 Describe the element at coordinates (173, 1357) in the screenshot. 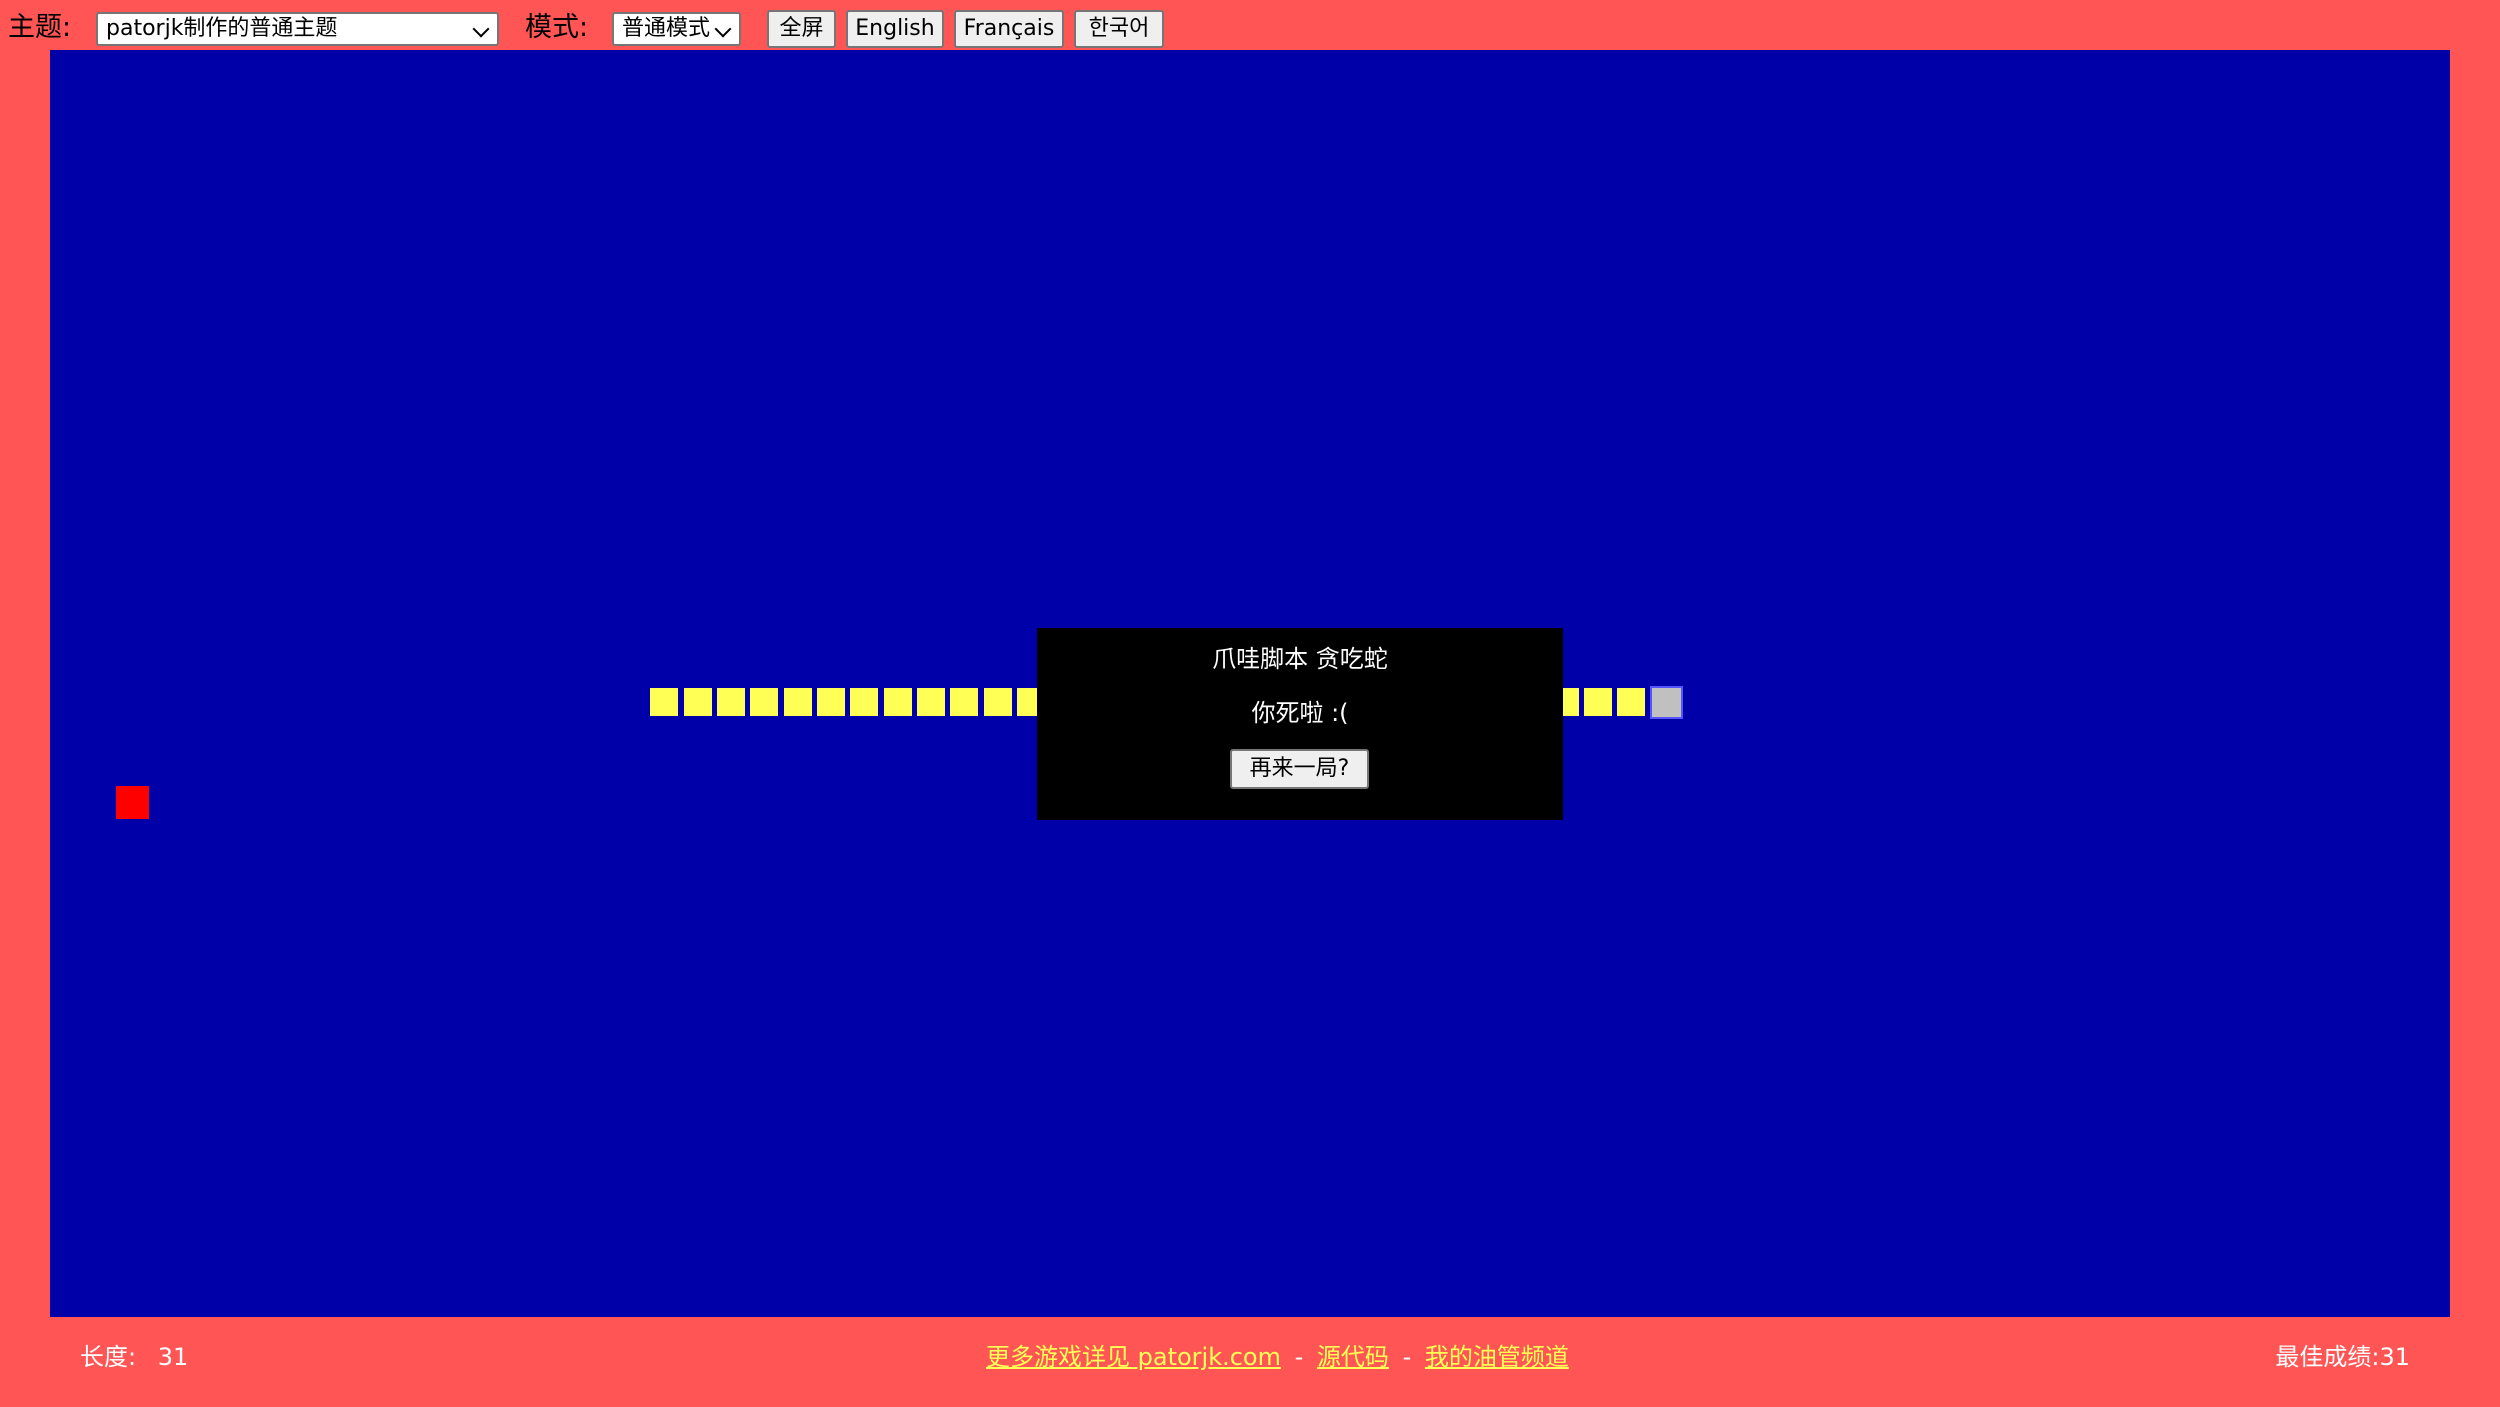

I see `length-value: 31` at that location.